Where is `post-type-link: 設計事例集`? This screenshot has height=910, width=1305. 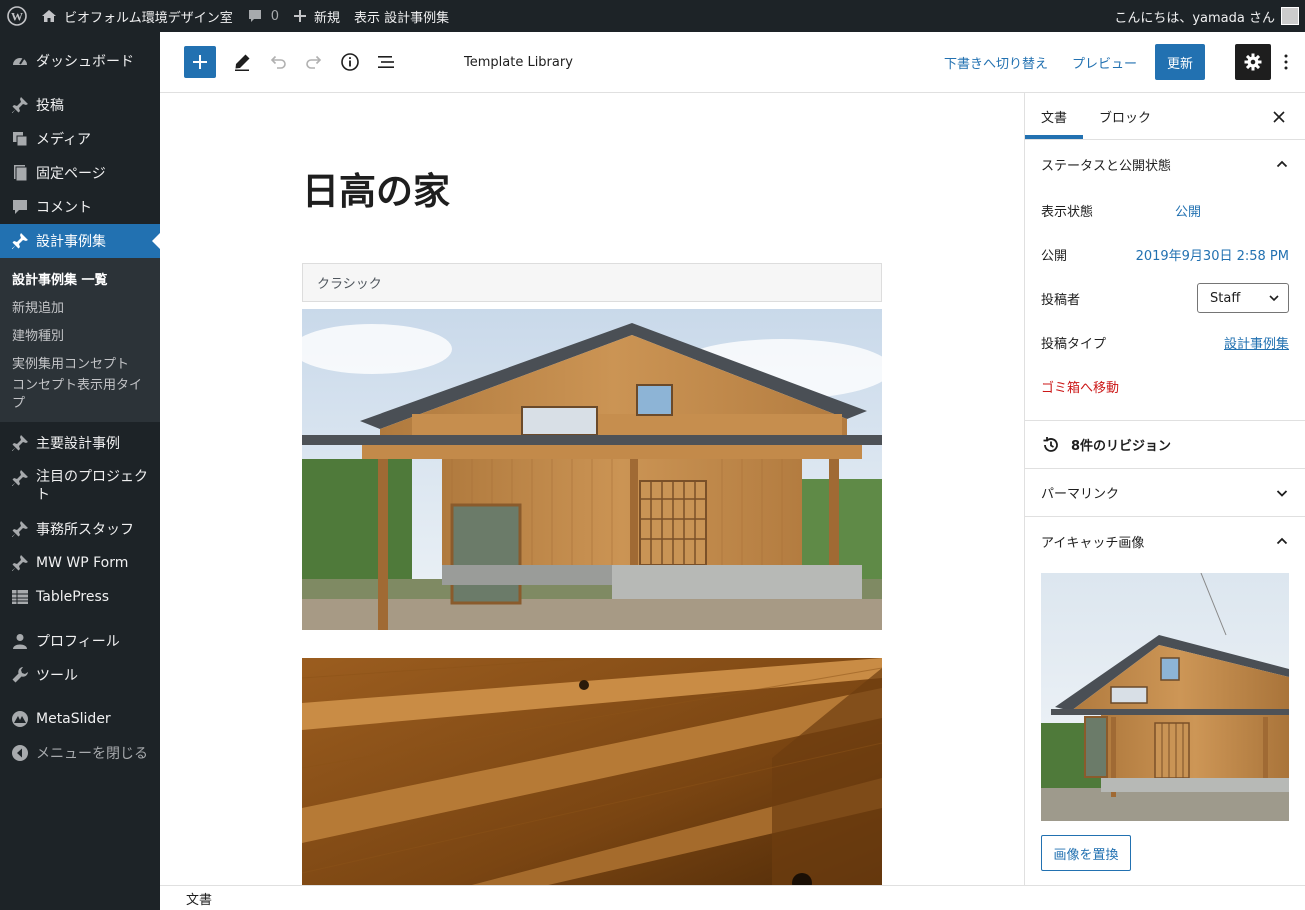
post-type-link: 設計事例集 is located at coordinates (1256, 342).